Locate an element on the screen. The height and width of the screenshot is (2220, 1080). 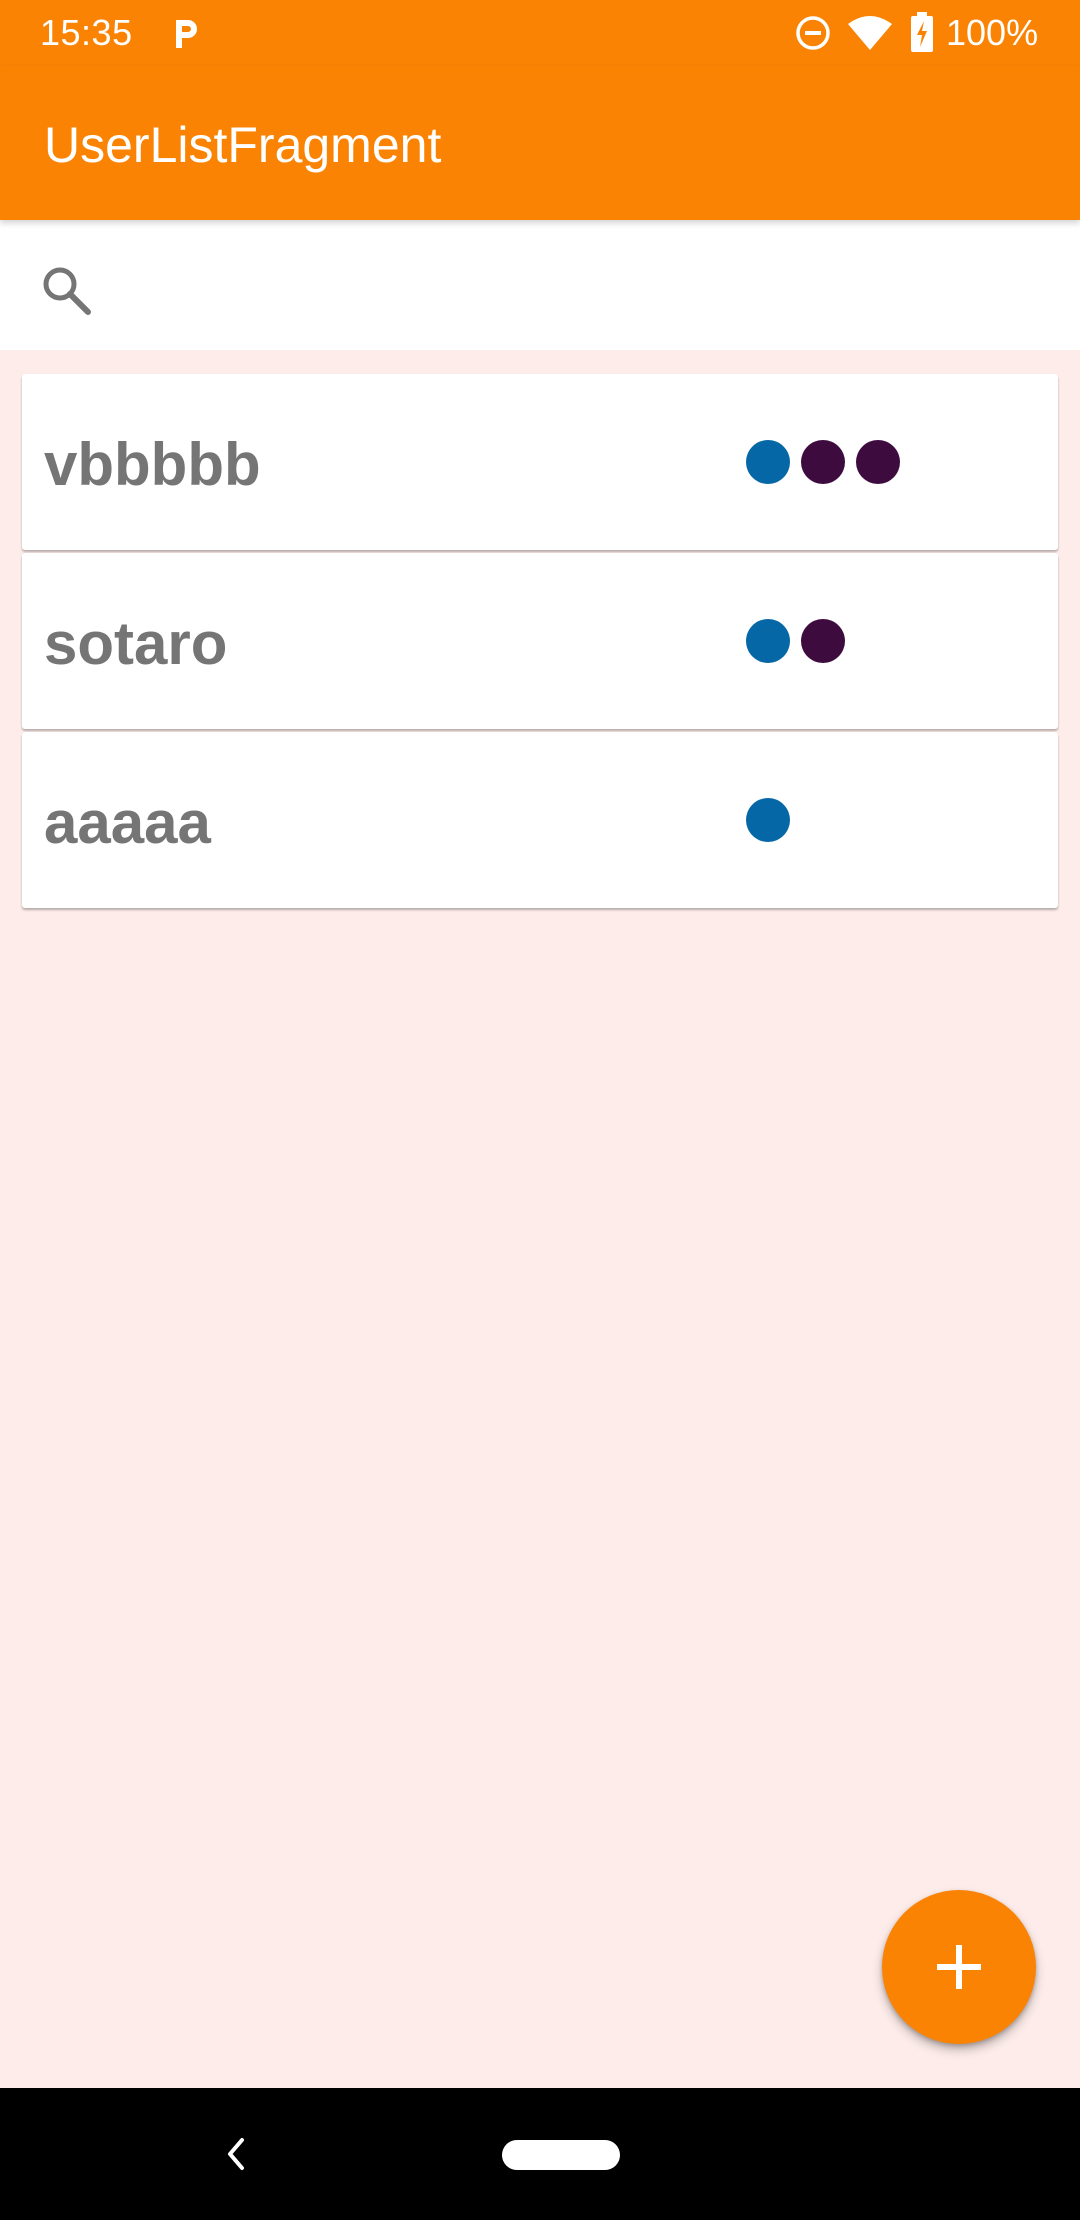
user-name: sotaro is located at coordinates (136, 643).